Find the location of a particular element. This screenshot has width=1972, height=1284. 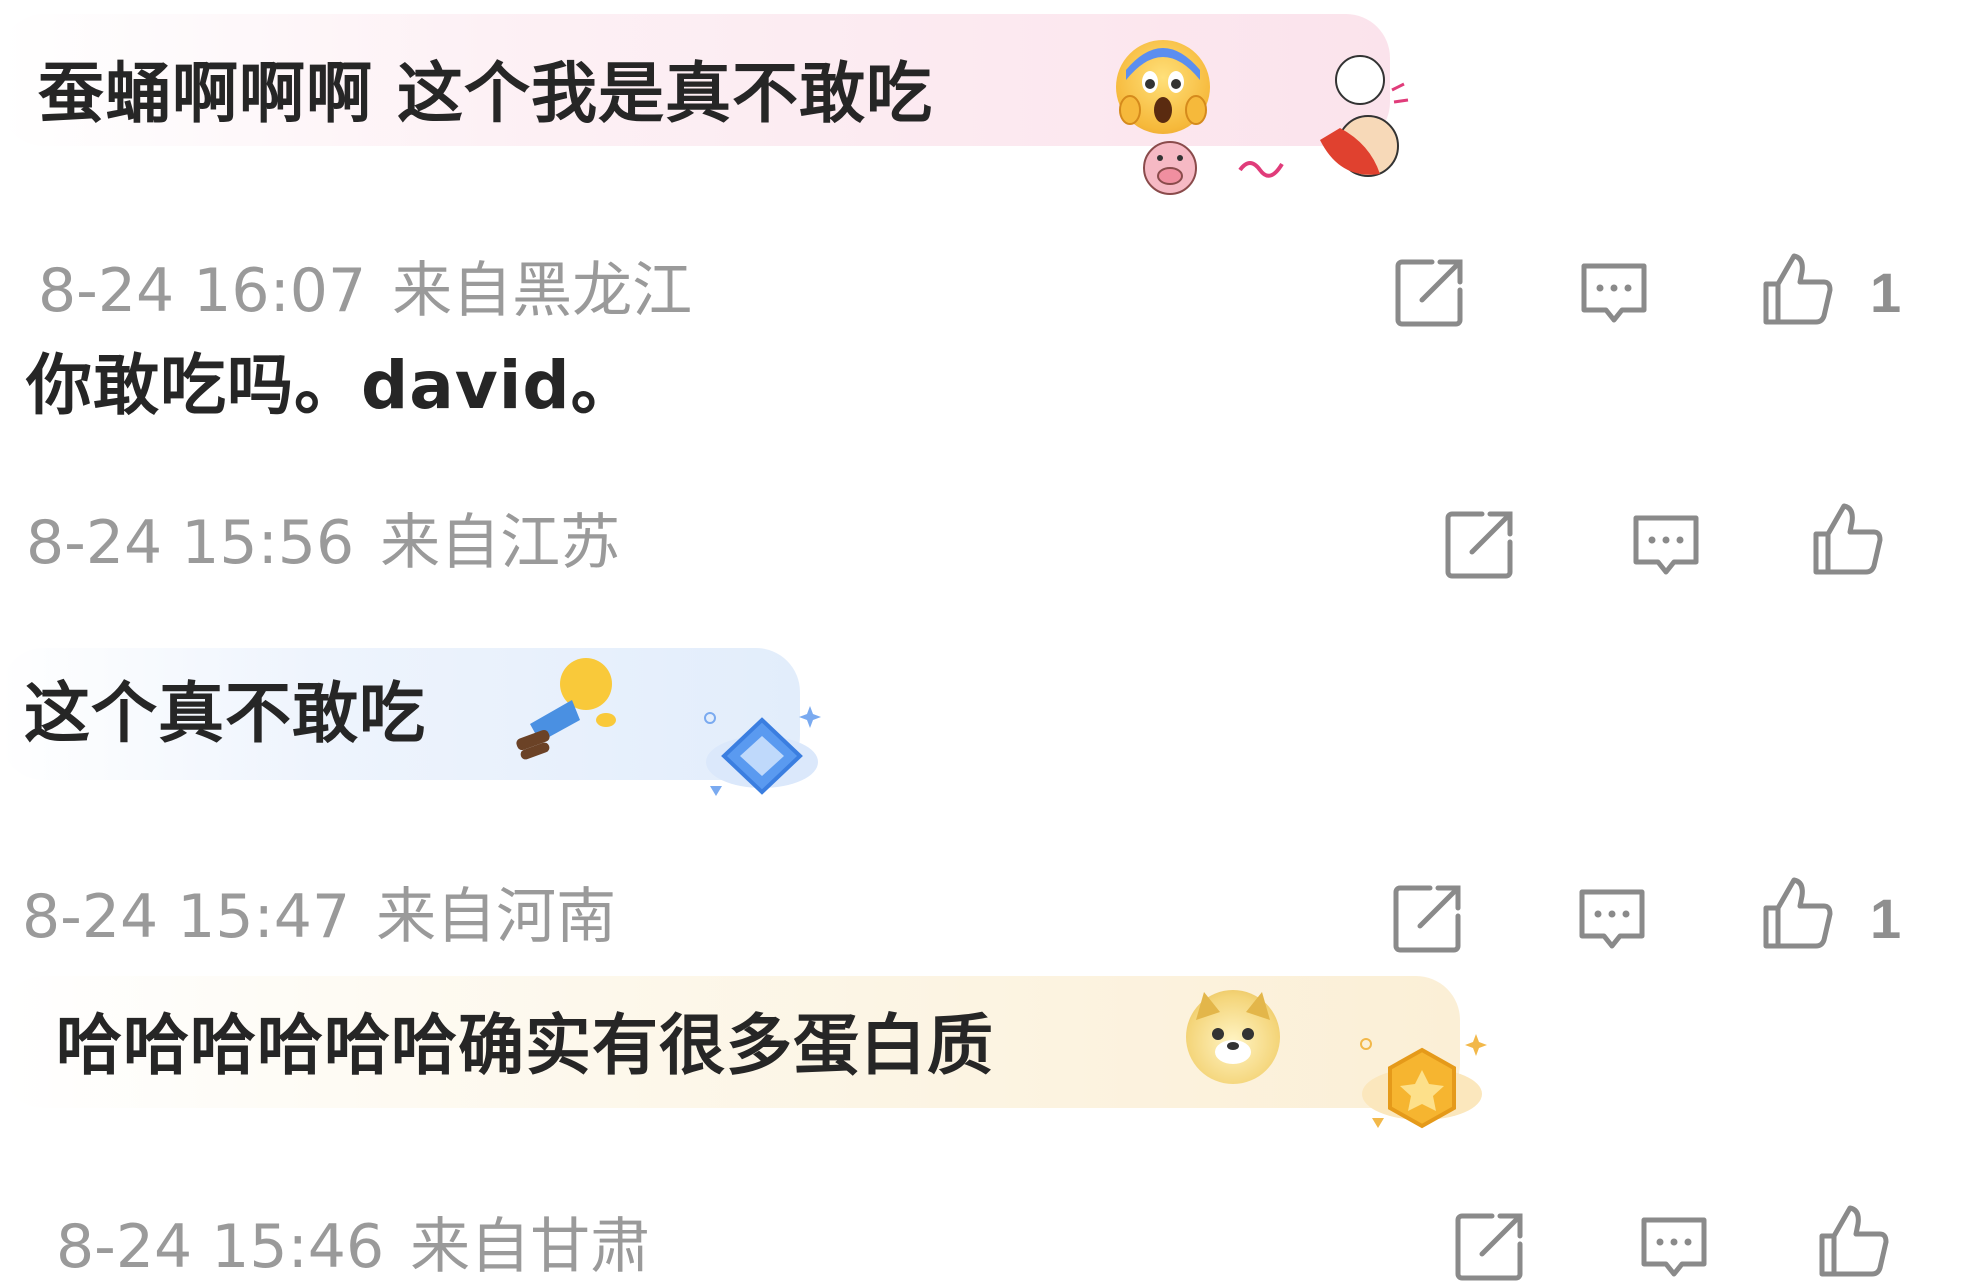

comment-meta: 8-24 15:56 来自江苏 is located at coordinates (323, 543).